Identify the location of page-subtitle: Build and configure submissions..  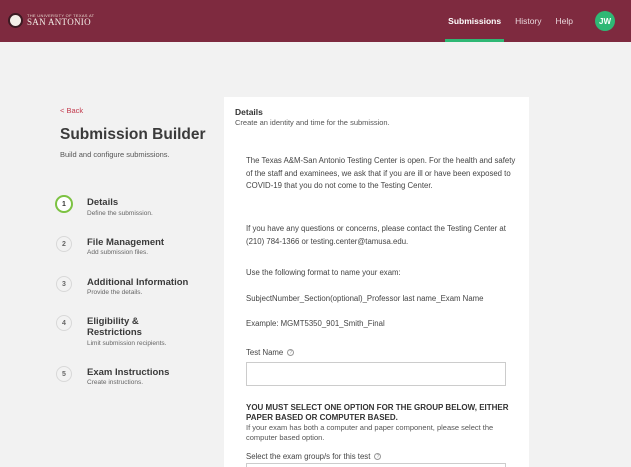
(115, 154).